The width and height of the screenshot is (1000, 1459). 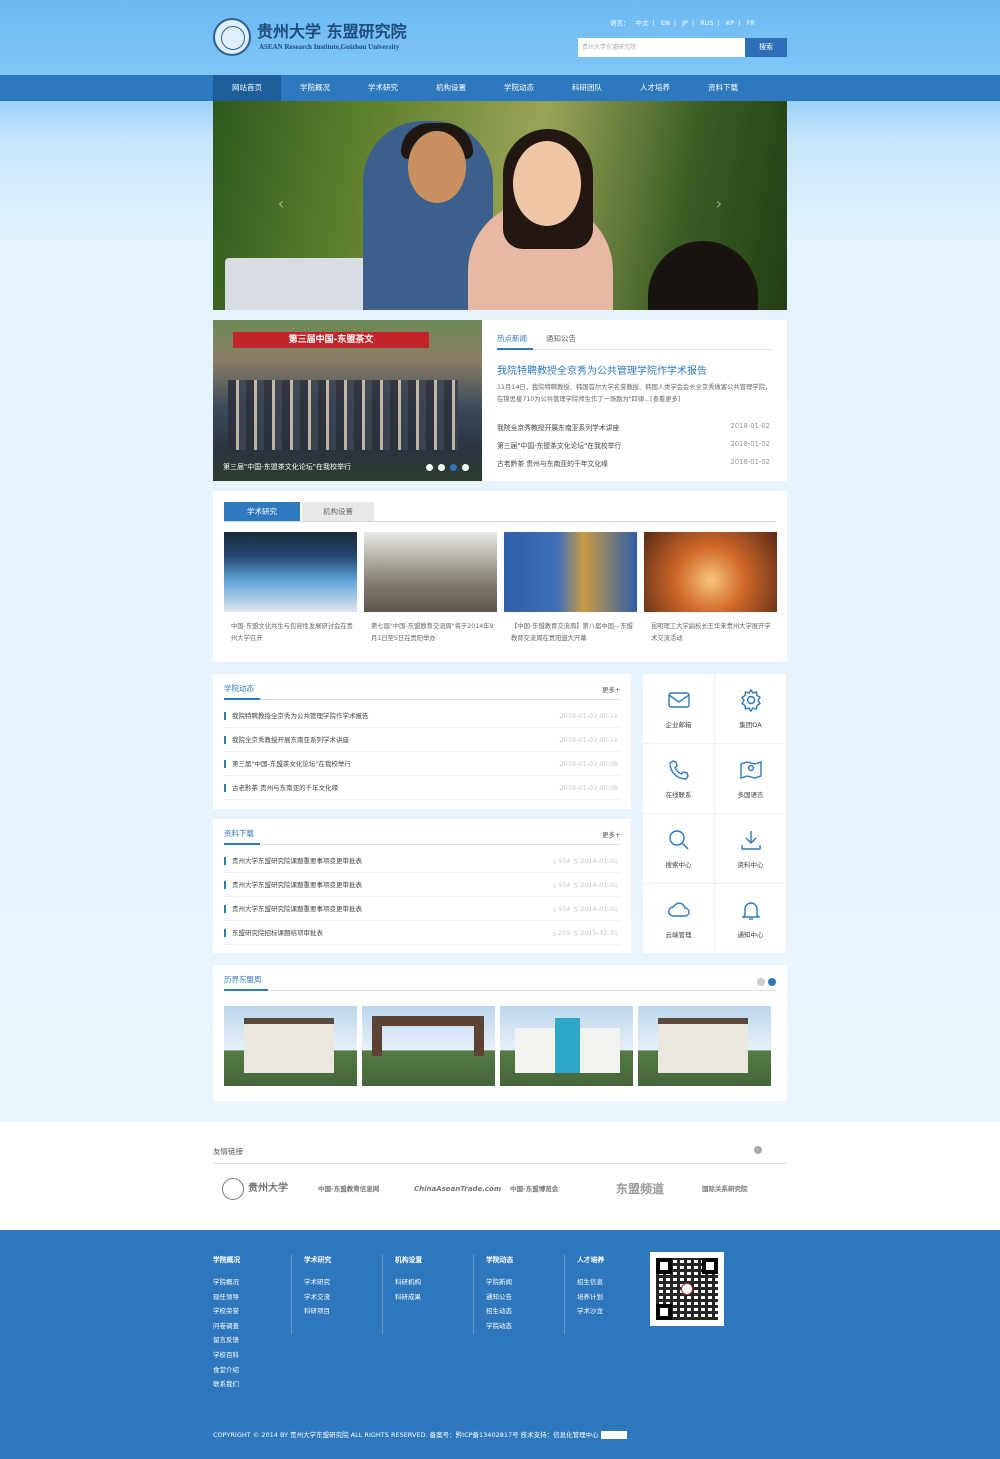 I want to click on footer-link: 科研机构, so click(x=408, y=1281).